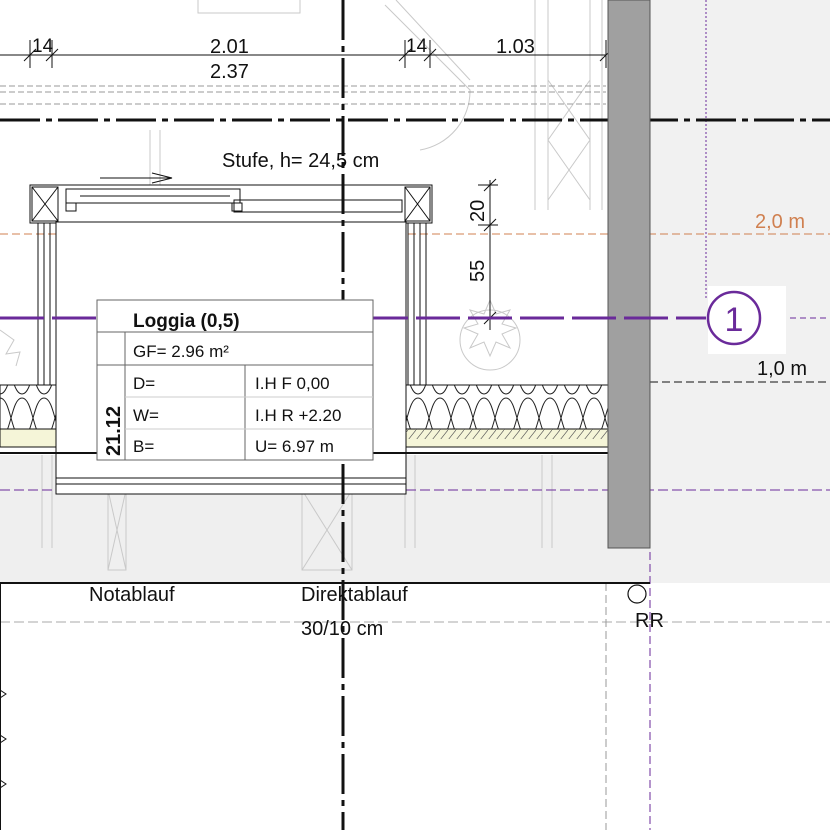  I want to click on rr-drain-symbol, so click(637, 594).